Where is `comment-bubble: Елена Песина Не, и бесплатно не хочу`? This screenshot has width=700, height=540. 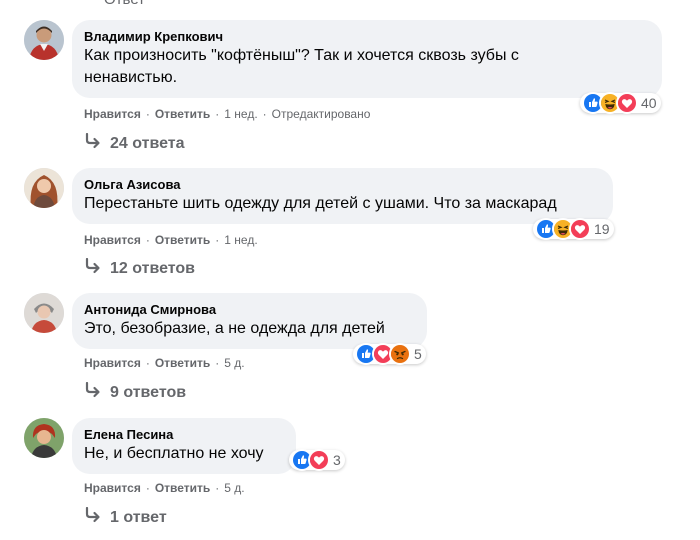 comment-bubble: Елена Песина Не, и бесплатно не хочу is located at coordinates (184, 446).